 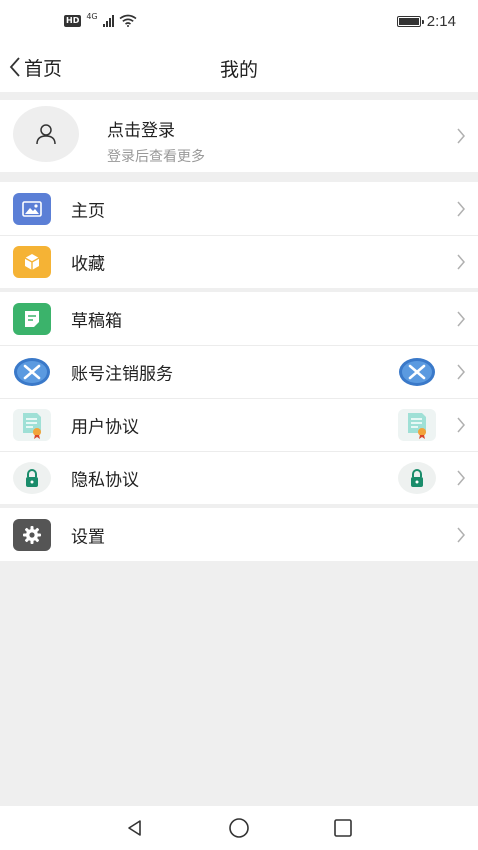 I want to click on menu-label: 主页, so click(x=88, y=211).